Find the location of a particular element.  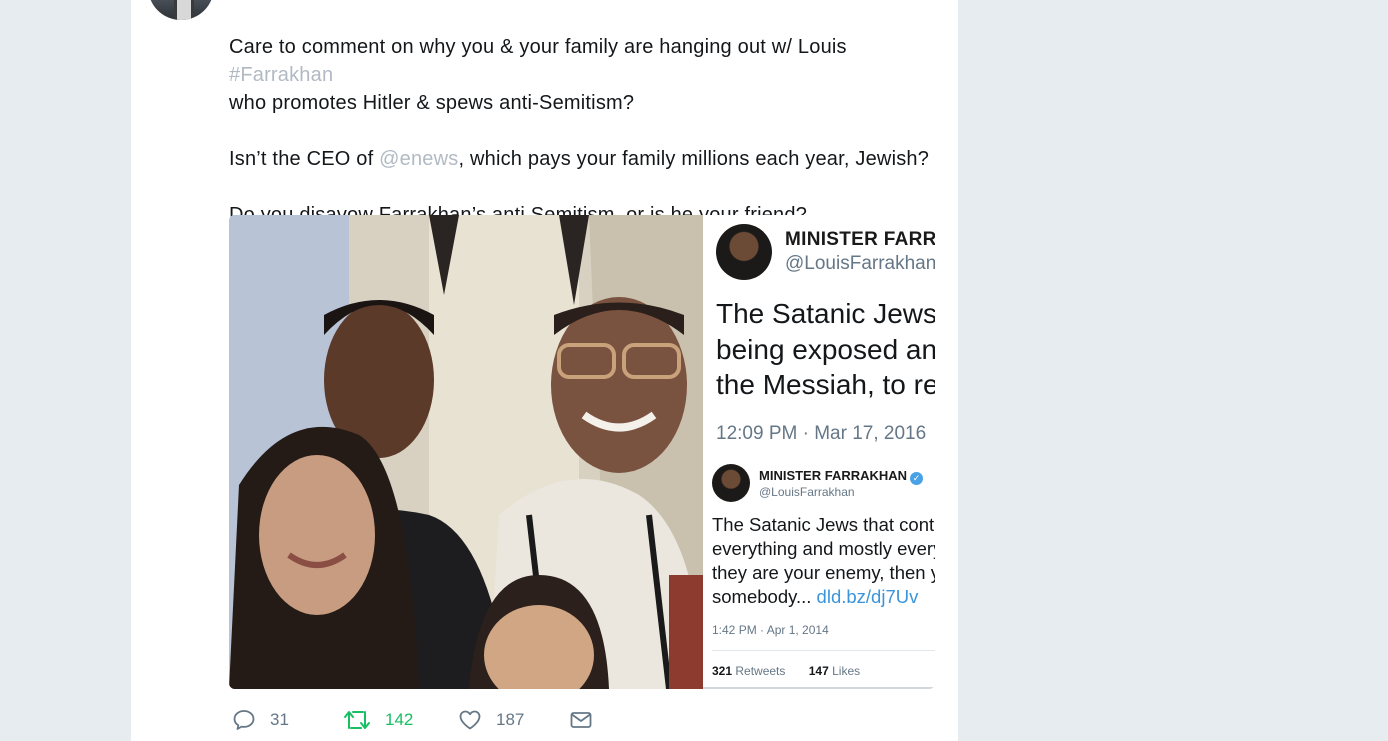

reply-count: 31 is located at coordinates (279, 719).